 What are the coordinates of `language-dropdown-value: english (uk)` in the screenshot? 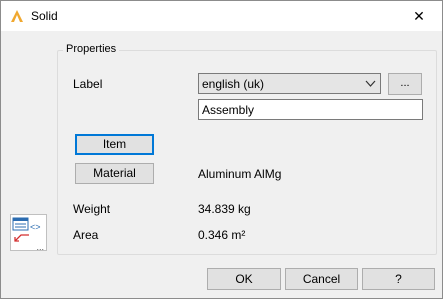 It's located at (233, 84).